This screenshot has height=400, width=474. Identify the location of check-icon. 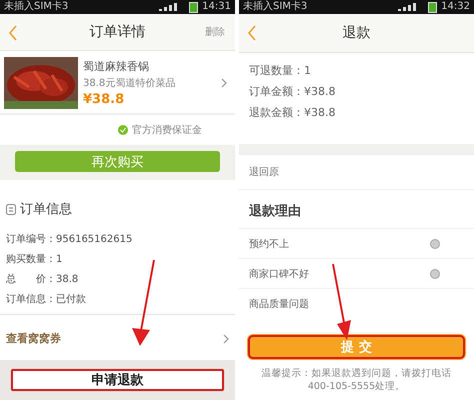
(123, 130).